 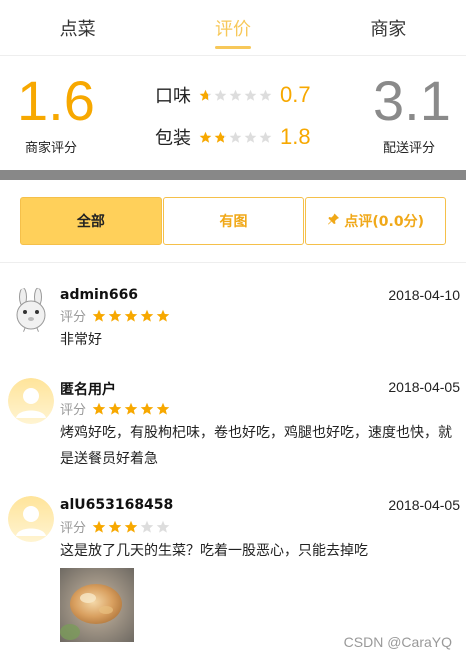 What do you see at coordinates (31, 310) in the screenshot?
I see `bunny-avatar-icon` at bounding box center [31, 310].